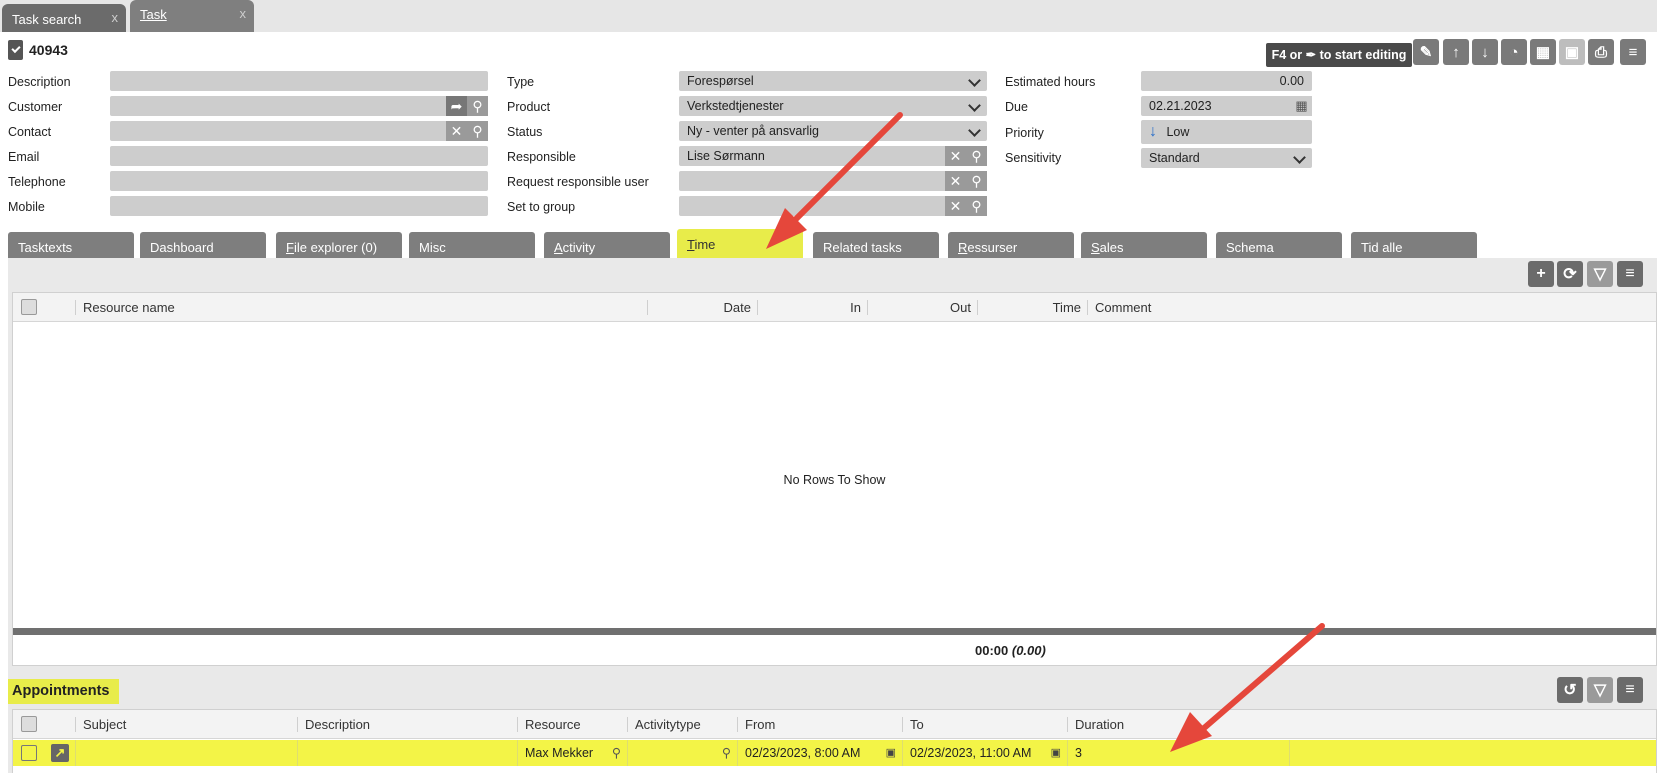 Image resolution: width=1657 pixels, height=773 pixels. What do you see at coordinates (408, 753) in the screenshot?
I see `cell-description` at bounding box center [408, 753].